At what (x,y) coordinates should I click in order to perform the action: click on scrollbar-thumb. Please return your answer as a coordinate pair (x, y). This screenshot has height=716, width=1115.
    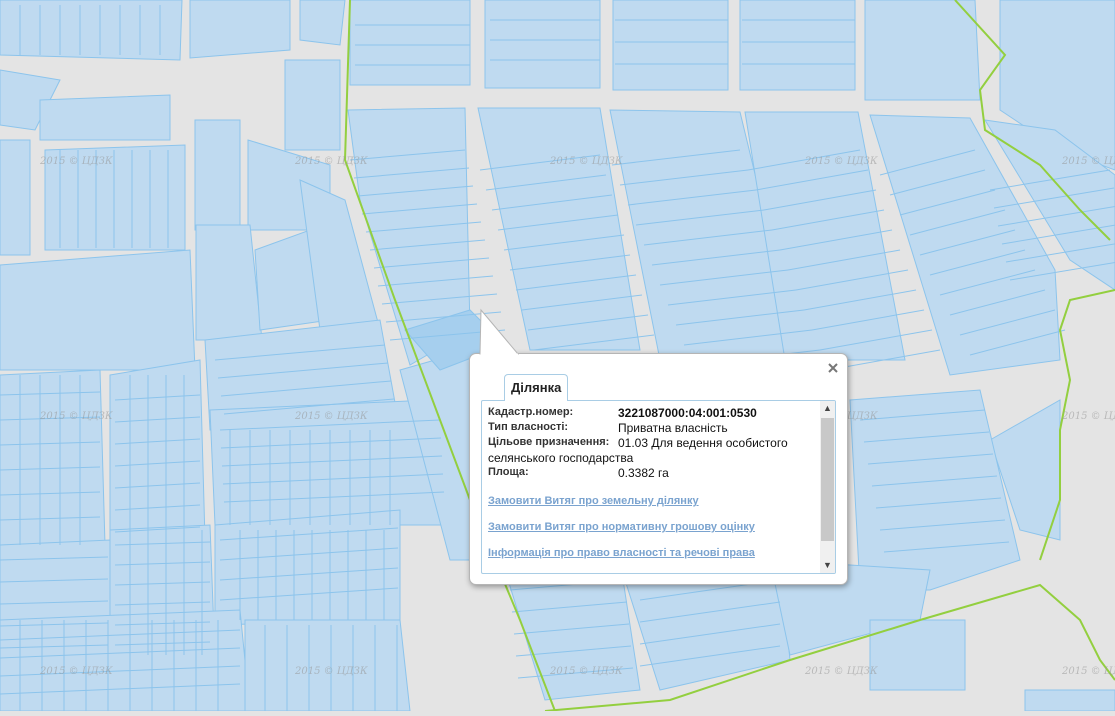
    Looking at the image, I should click on (827, 479).